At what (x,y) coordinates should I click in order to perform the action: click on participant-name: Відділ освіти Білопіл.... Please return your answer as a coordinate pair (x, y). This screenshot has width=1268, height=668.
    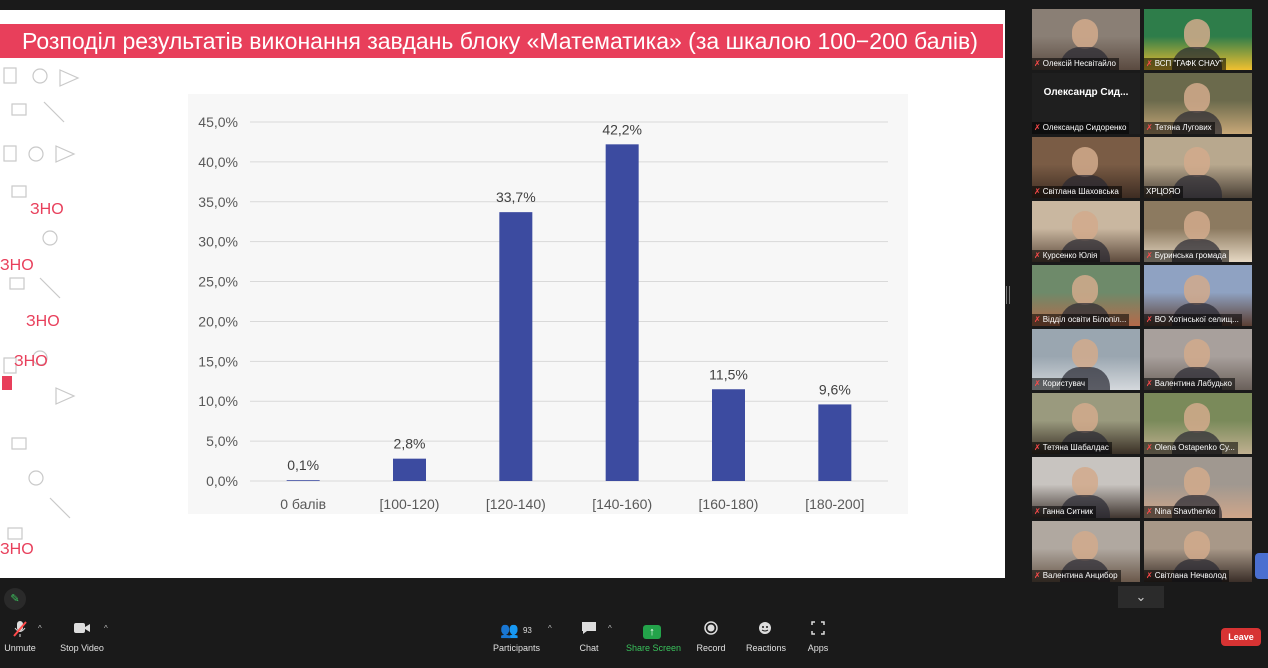
    Looking at the image, I should click on (1084, 319).